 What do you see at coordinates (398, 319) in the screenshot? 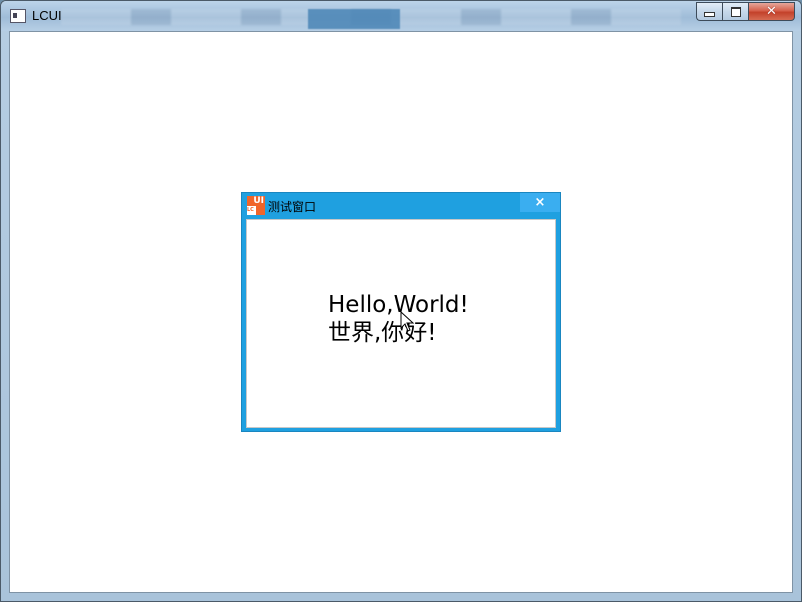
I see `greeting-text: Hello,World! 世界,你好!` at bounding box center [398, 319].